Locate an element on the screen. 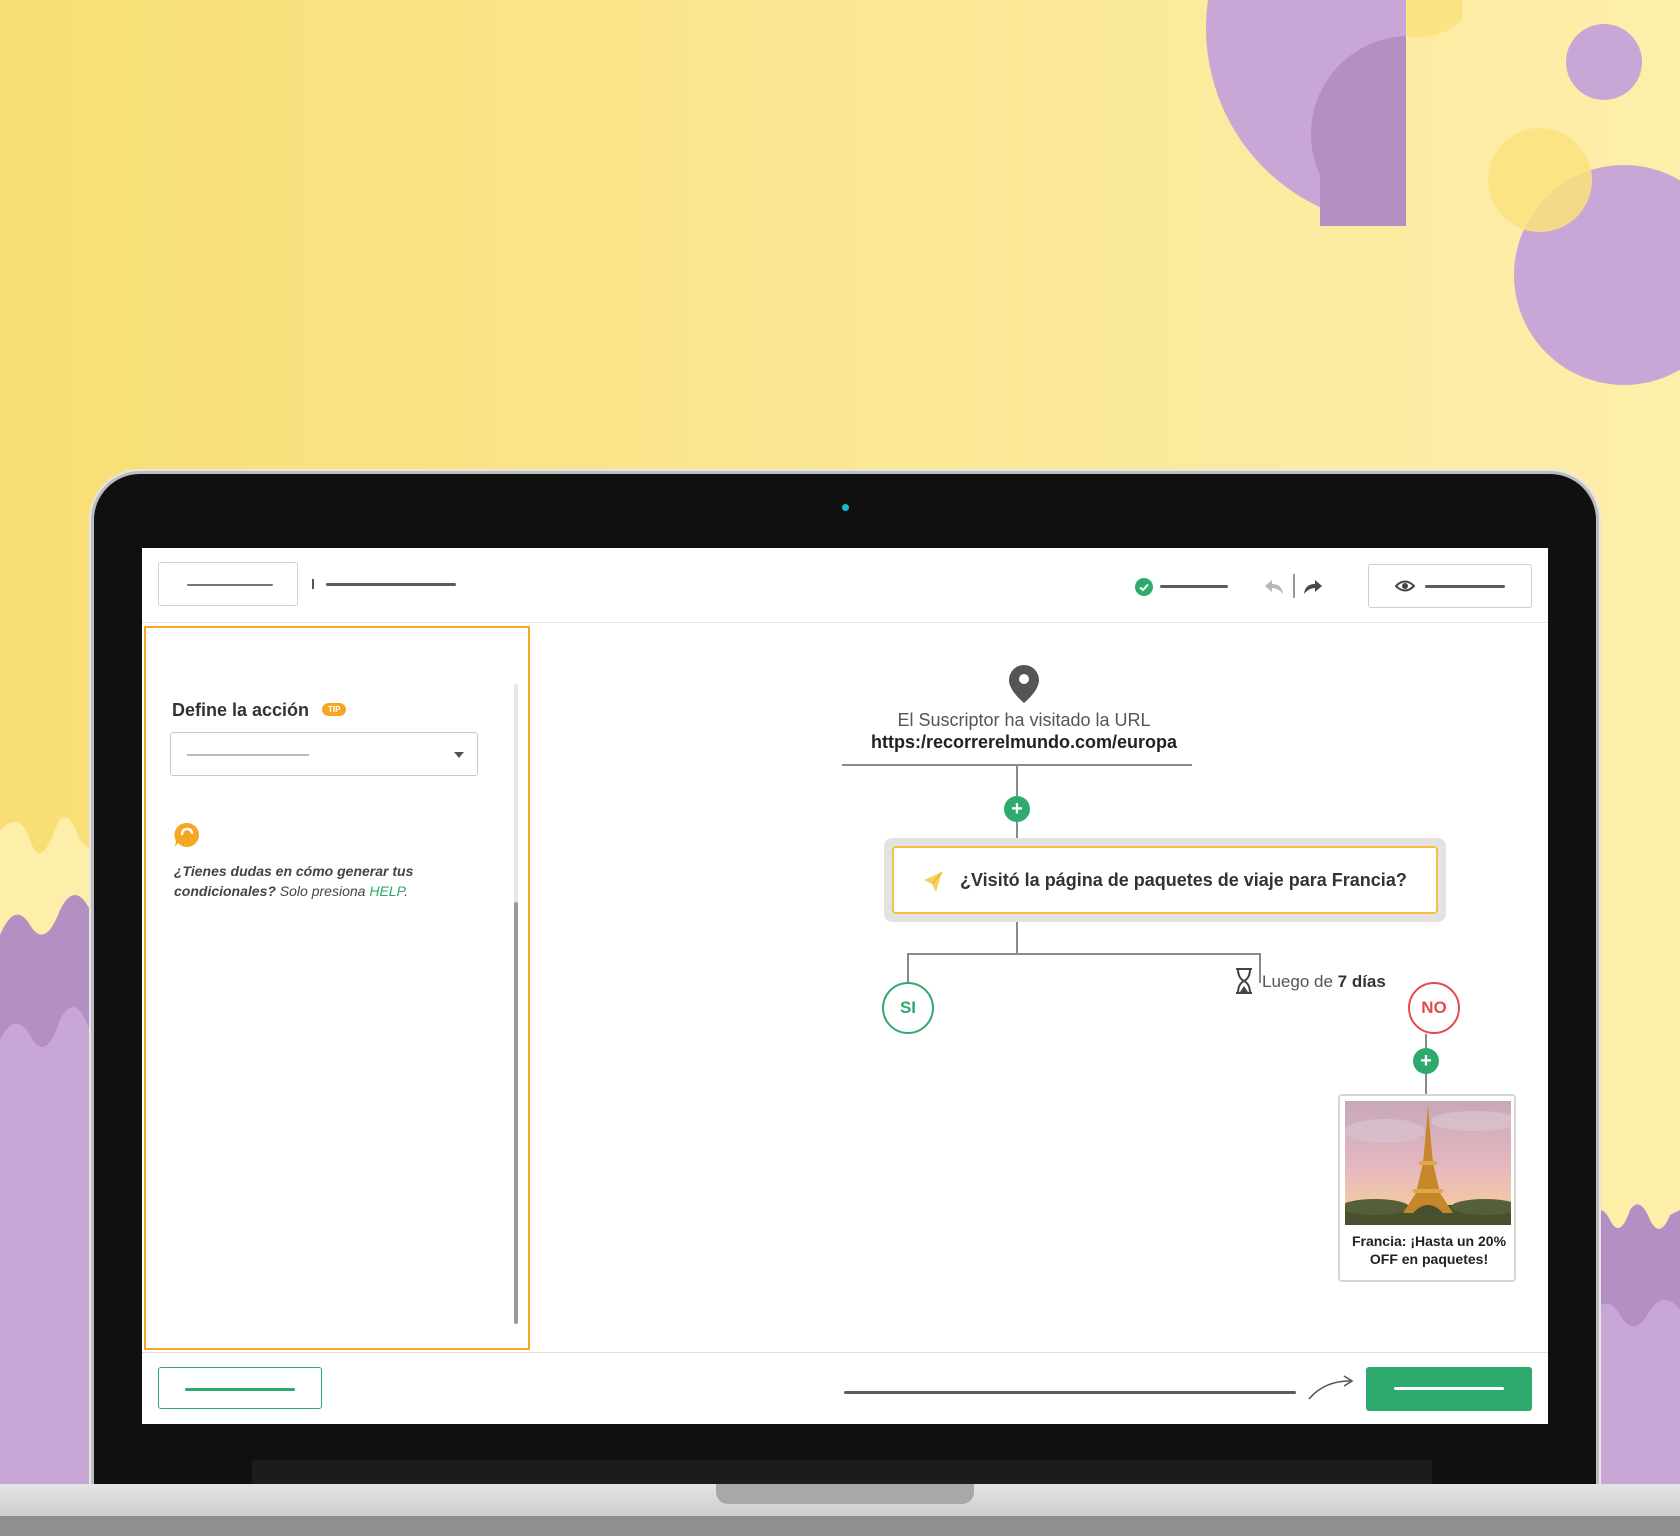 The height and width of the screenshot is (1536, 1680). back-button is located at coordinates (228, 584).